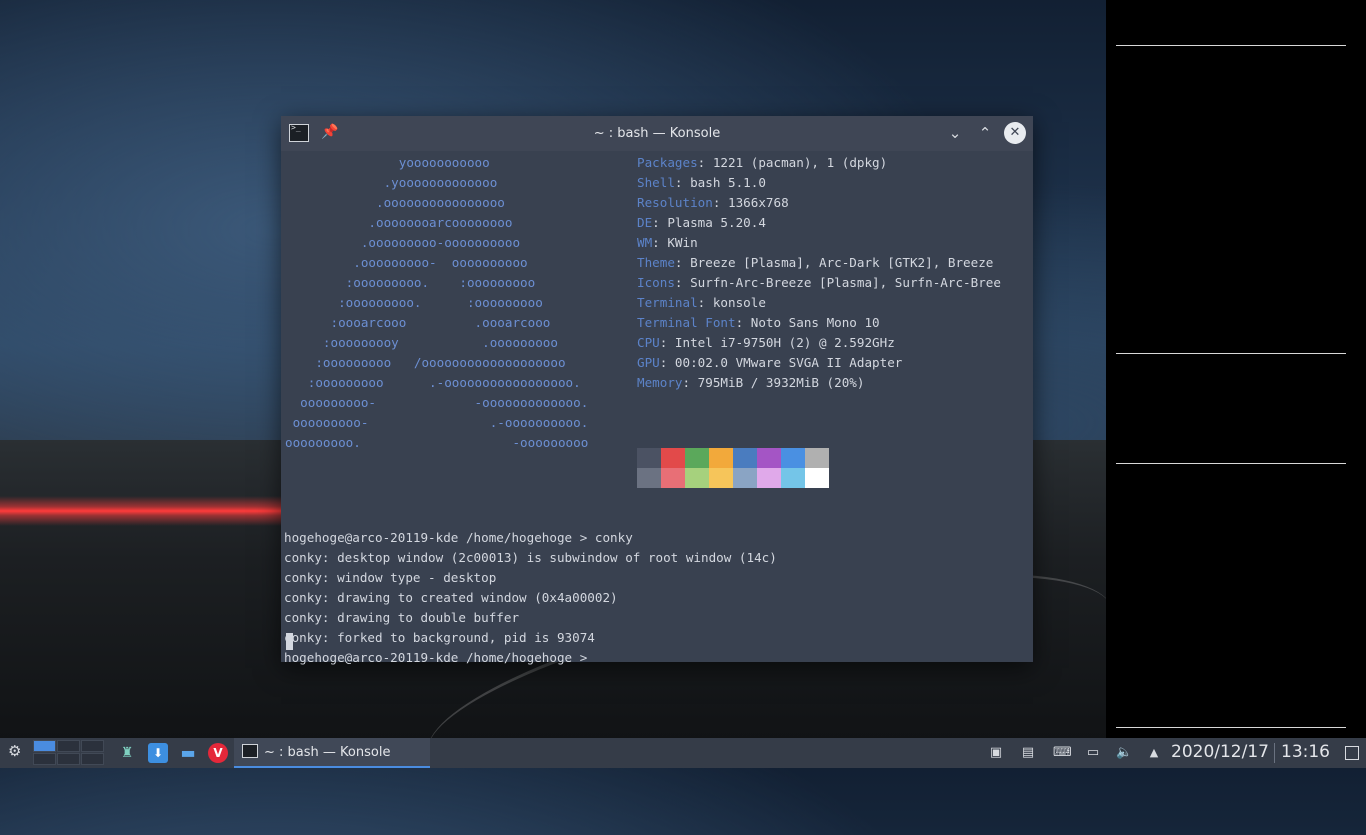  I want to click on show-desktop-icon, so click(1351, 752).